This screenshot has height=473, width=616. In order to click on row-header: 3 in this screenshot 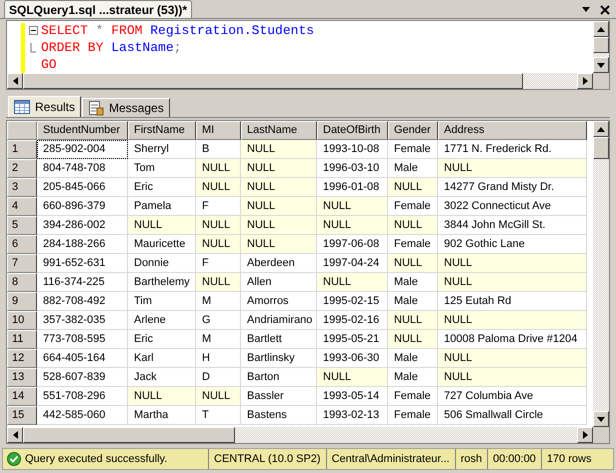, I will do `click(22, 187)`.